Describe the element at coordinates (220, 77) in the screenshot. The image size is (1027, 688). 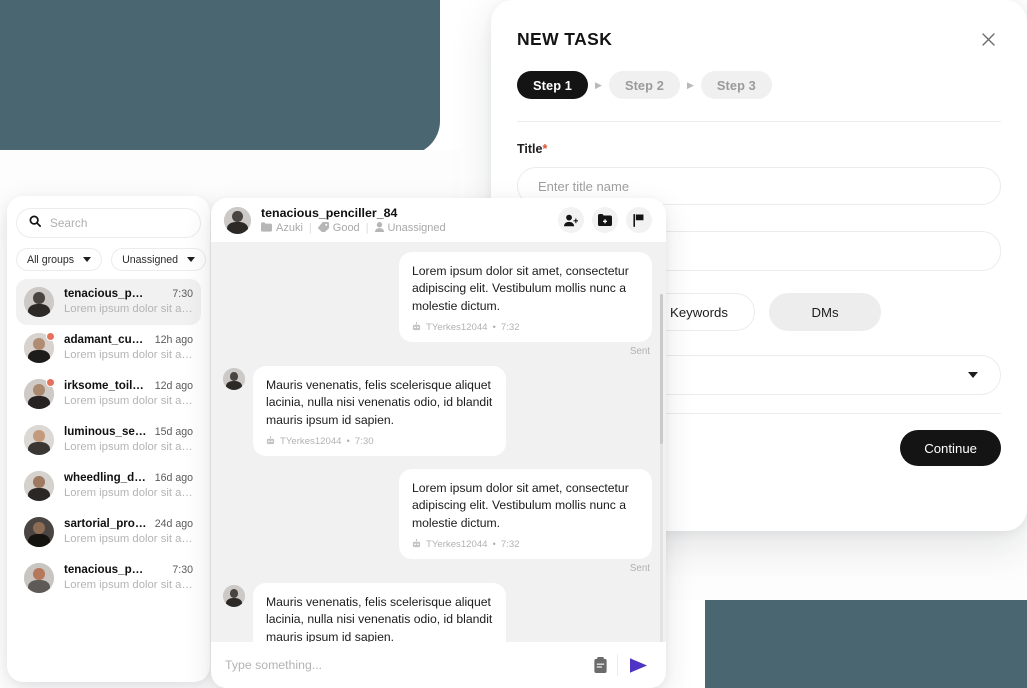
I see `background-shape-top-left` at that location.